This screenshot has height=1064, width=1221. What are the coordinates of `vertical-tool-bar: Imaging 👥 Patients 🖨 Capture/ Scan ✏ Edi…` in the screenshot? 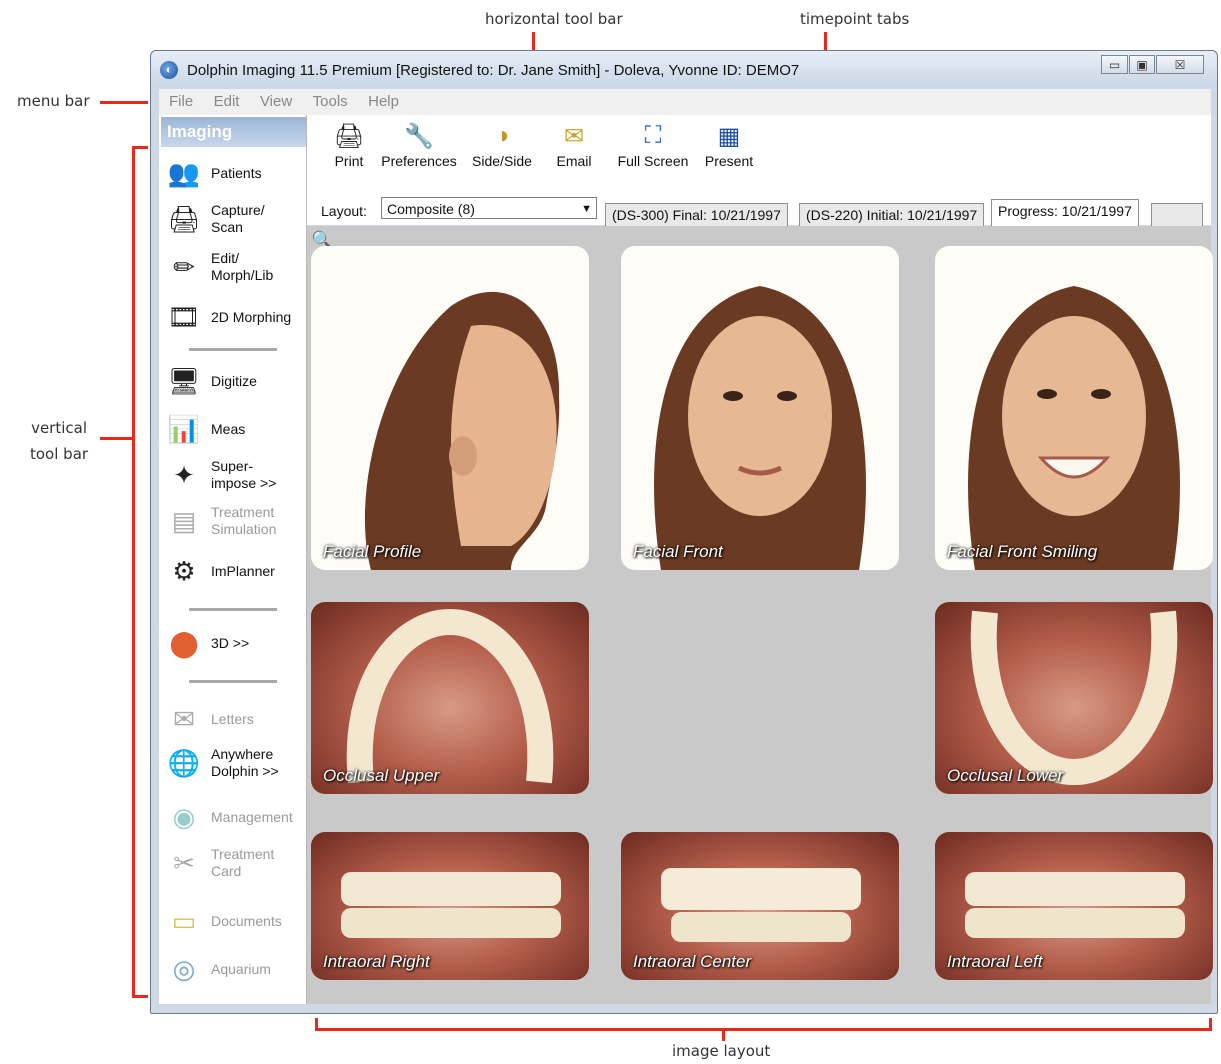 It's located at (233, 559).